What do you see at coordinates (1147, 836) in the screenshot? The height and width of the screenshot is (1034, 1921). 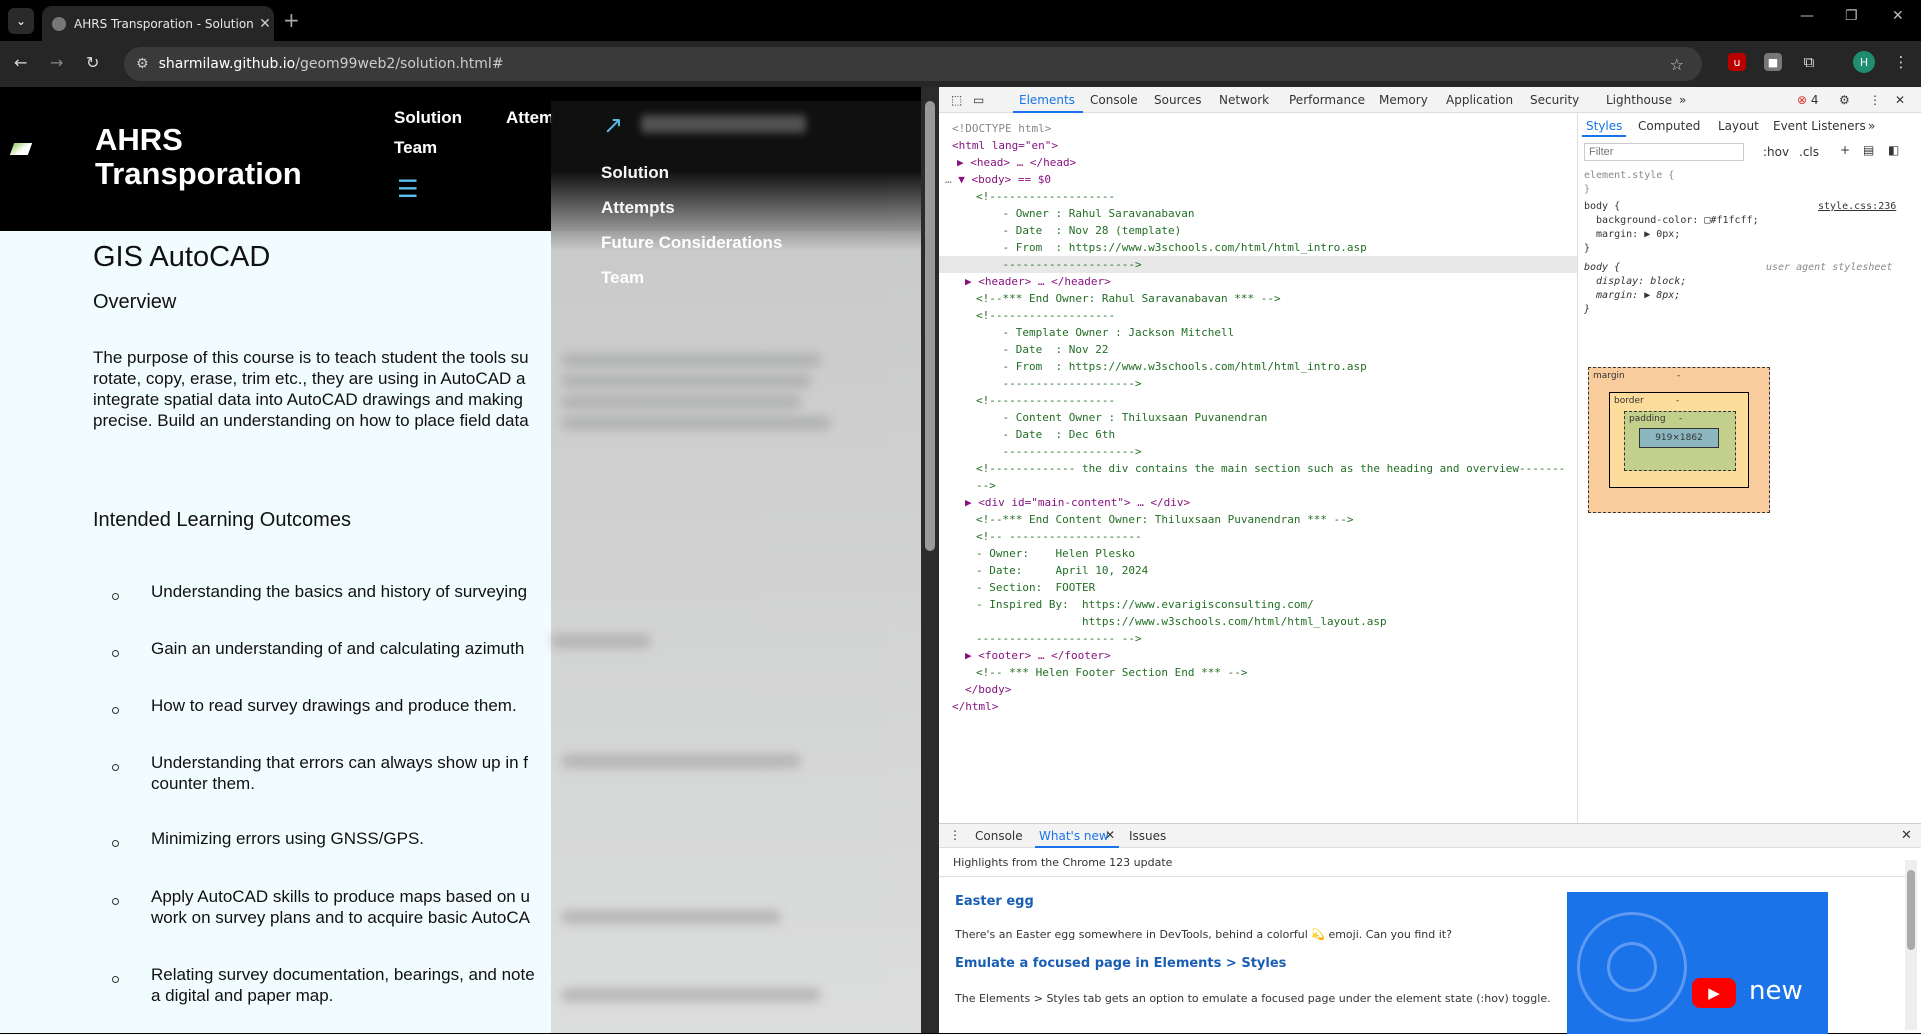 I see `drawer-tab-issues: Issues` at bounding box center [1147, 836].